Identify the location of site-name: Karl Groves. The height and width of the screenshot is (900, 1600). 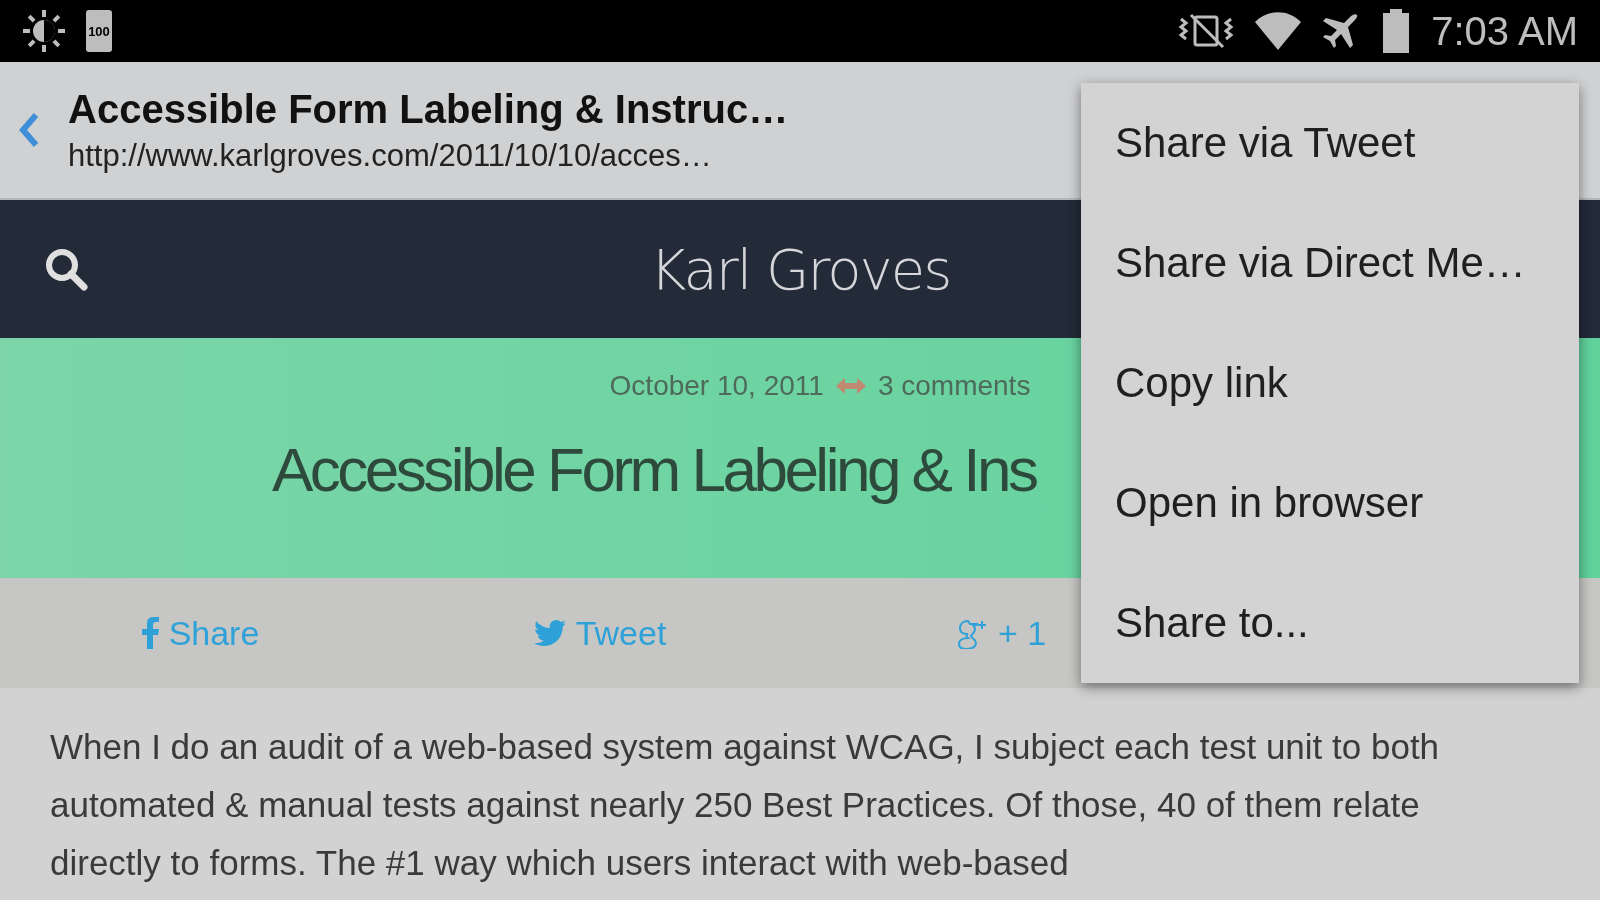
(800, 269).